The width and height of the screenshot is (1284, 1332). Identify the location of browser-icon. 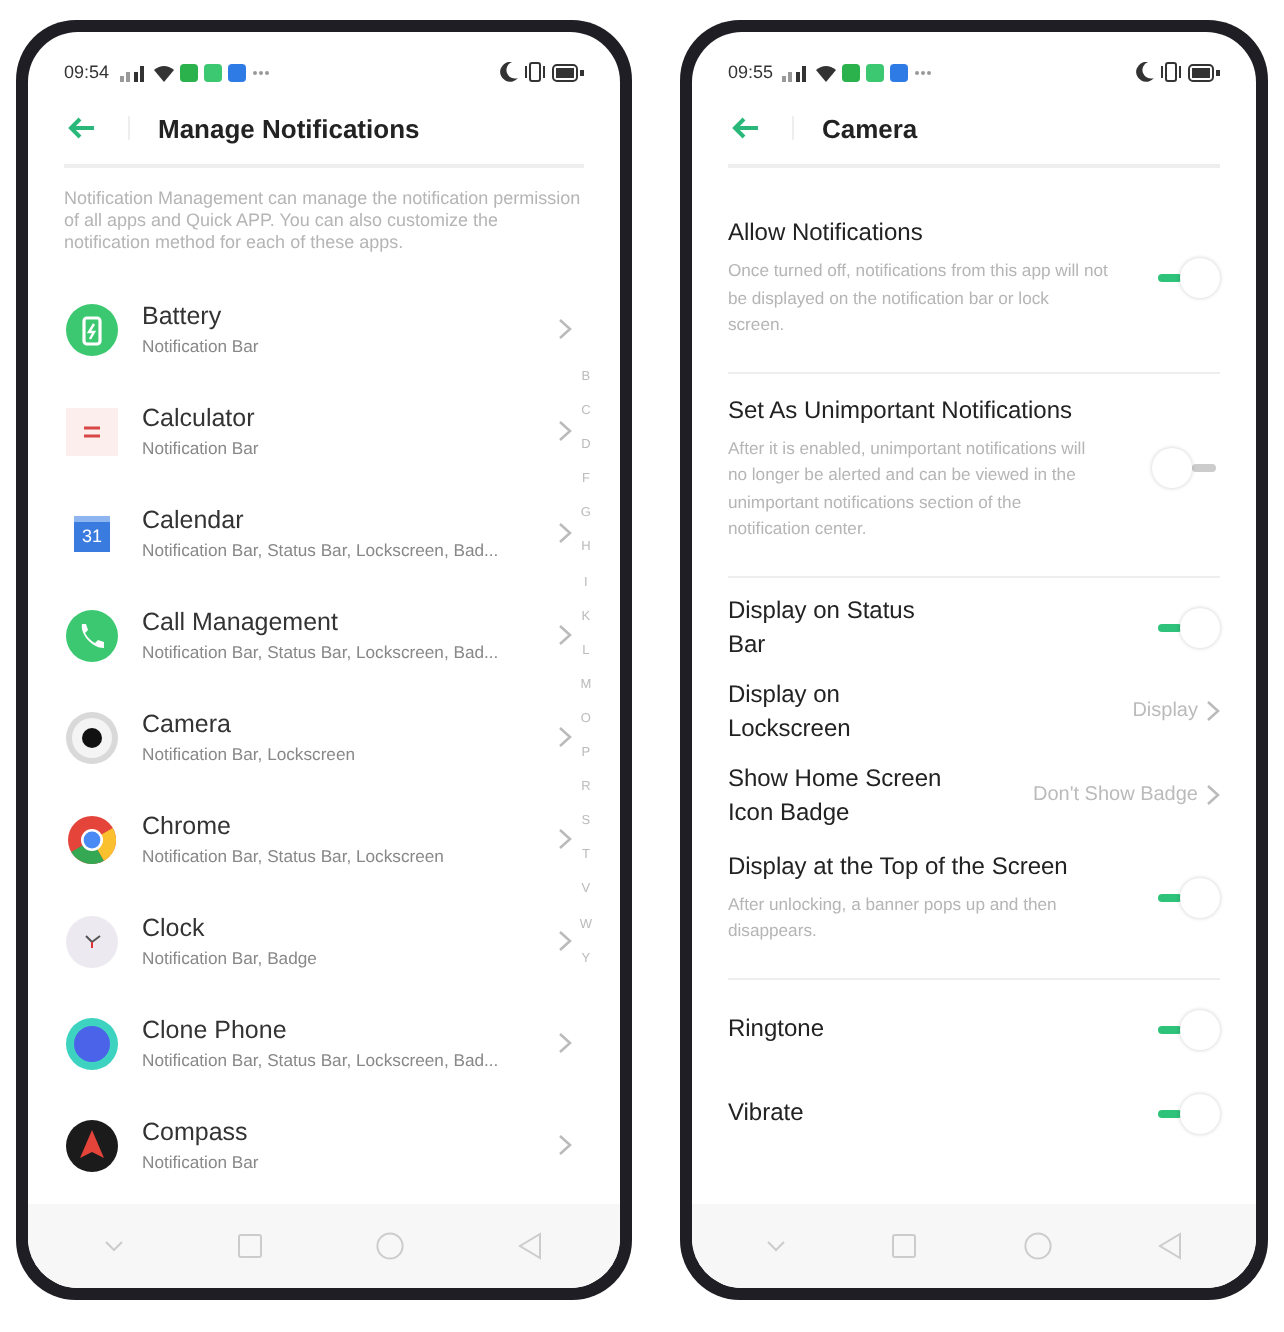
(92, 839).